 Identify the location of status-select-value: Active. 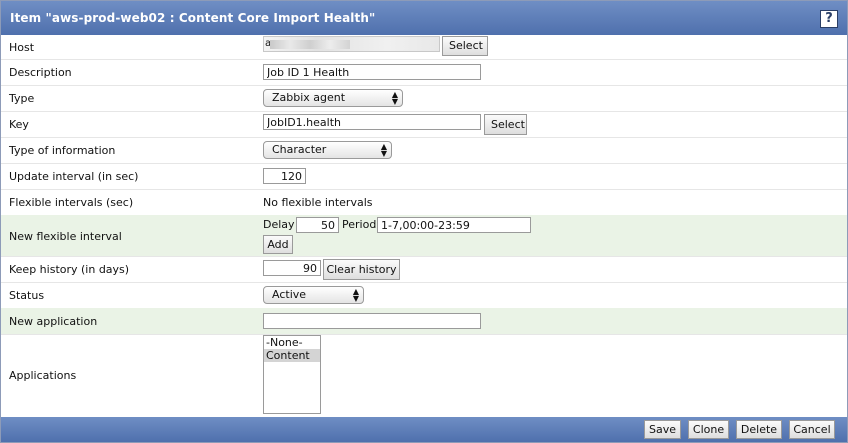
(289, 294).